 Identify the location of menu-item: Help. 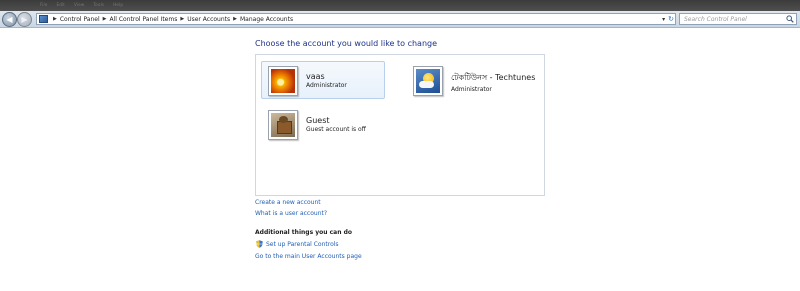
(118, 4).